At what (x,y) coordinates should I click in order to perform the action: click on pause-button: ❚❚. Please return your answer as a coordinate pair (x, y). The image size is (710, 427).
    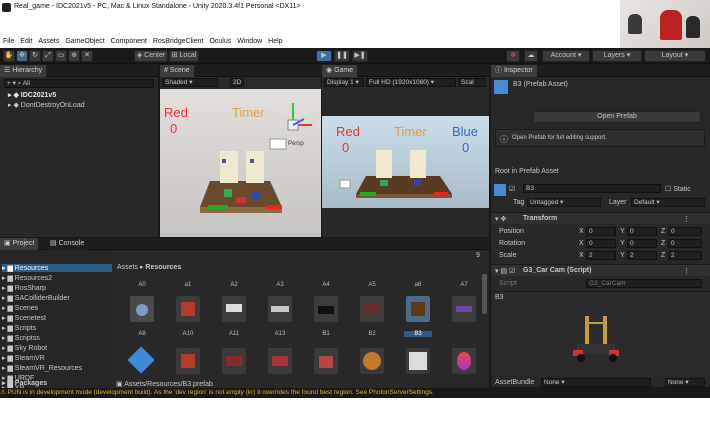
    Looking at the image, I should click on (342, 56).